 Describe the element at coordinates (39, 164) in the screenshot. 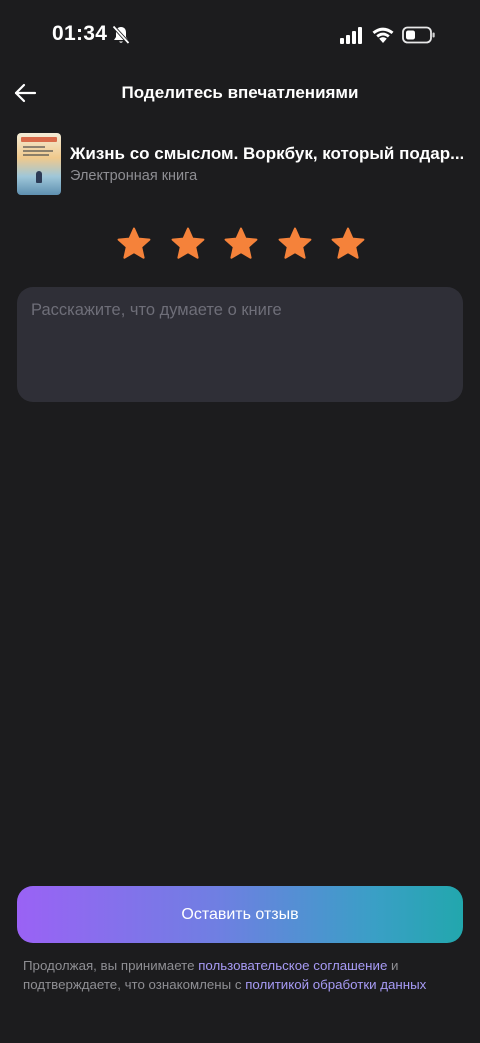

I see `book-cover` at that location.